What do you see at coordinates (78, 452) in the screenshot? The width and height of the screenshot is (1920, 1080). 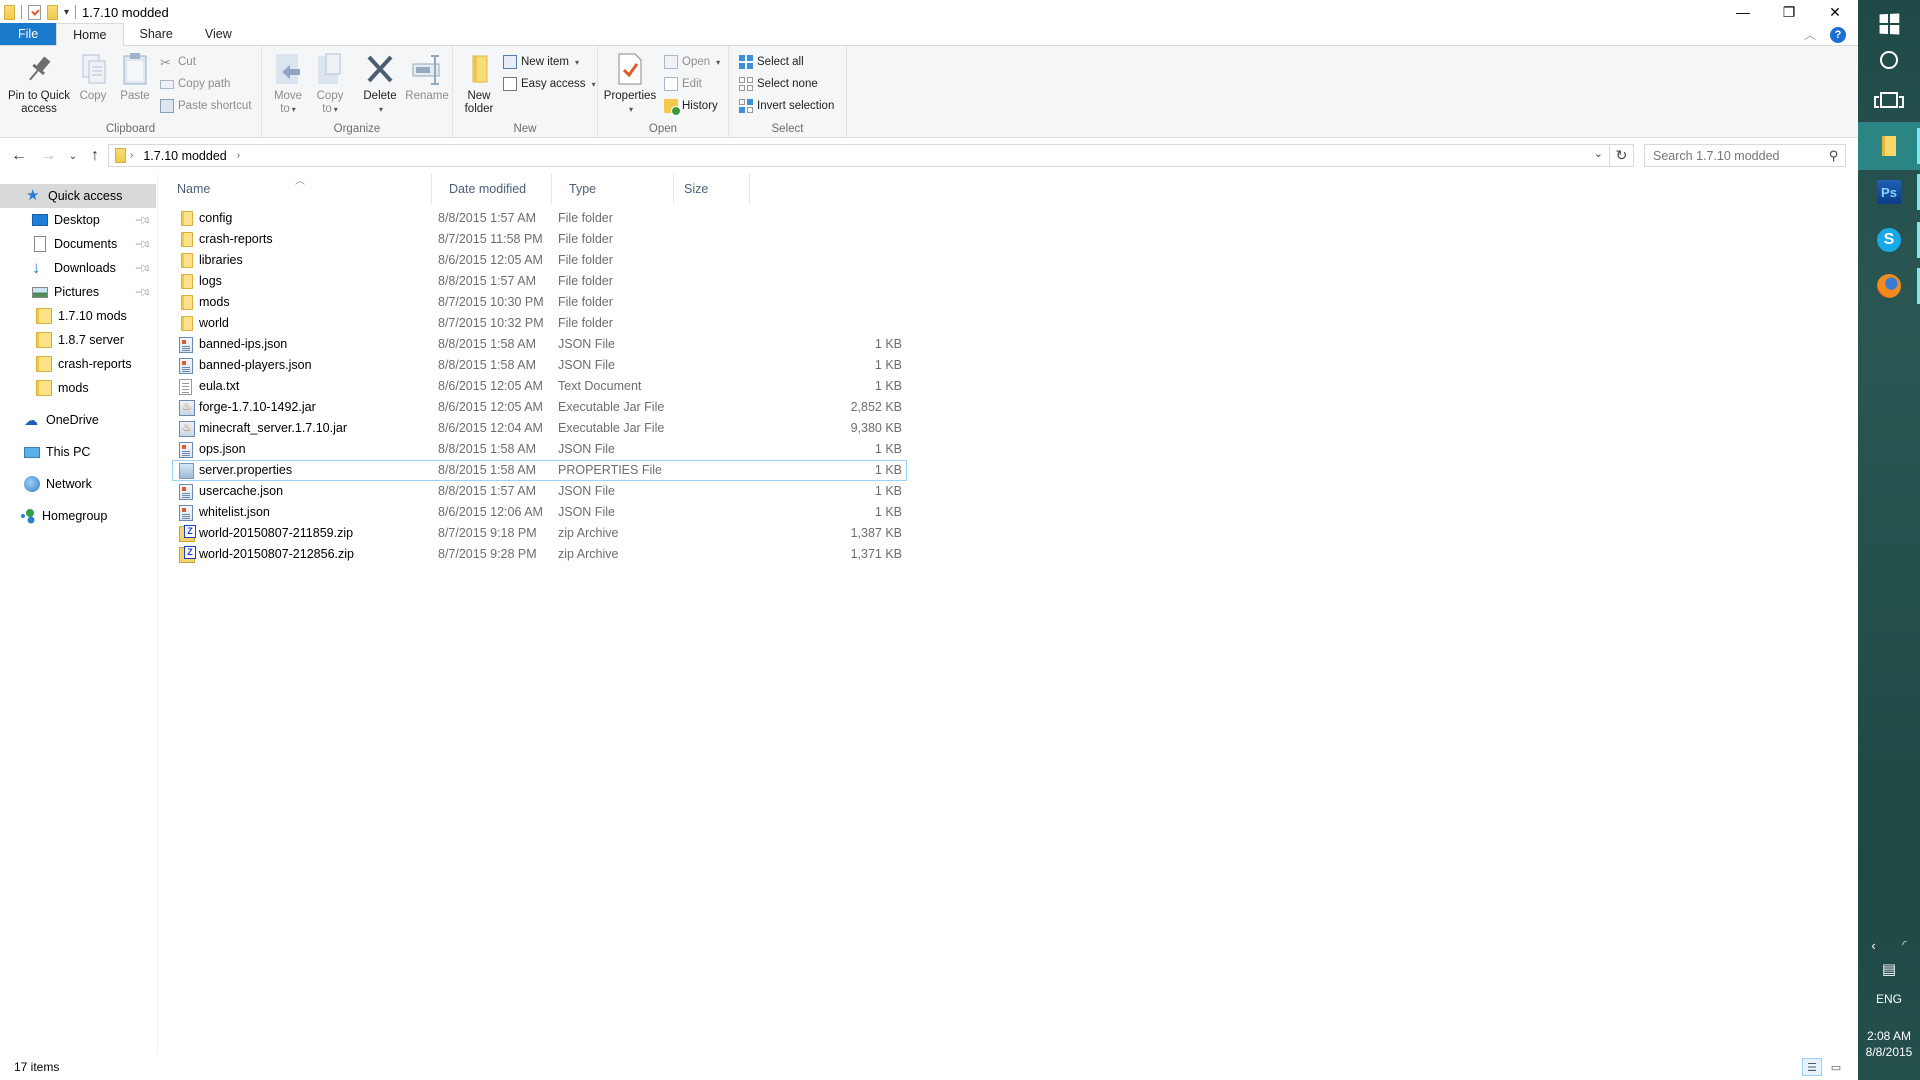 I see `nav-this-pc: This PC` at bounding box center [78, 452].